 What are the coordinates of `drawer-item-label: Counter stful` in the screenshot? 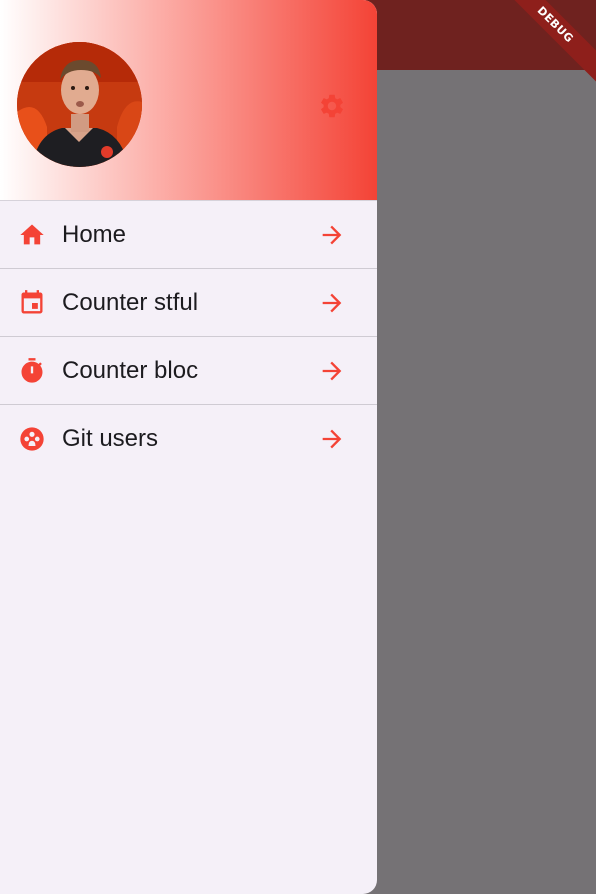 It's located at (130, 302).